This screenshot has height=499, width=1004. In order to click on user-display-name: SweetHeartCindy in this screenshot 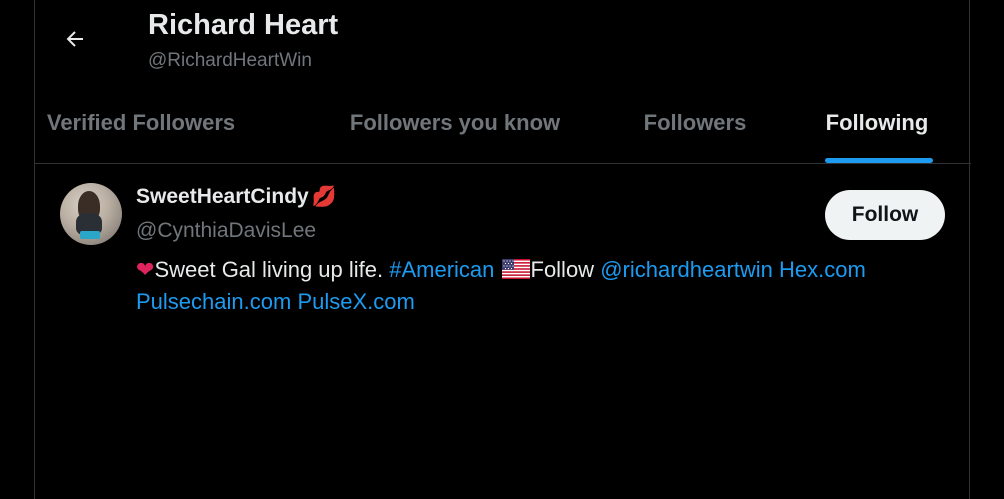, I will do `click(222, 197)`.